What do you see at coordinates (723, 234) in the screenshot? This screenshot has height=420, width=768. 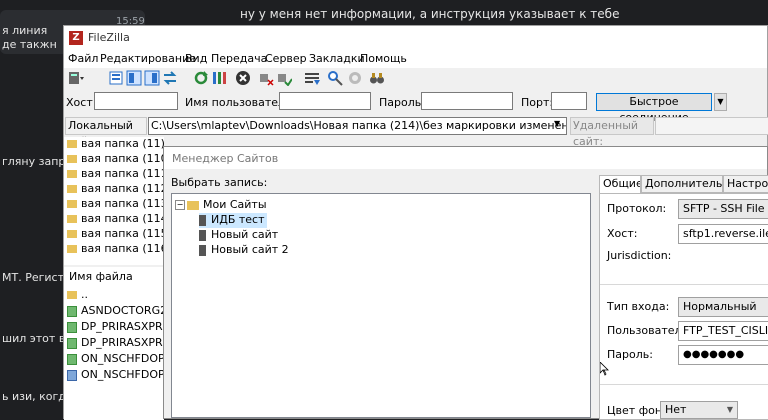 I see `host-field: sftp1.reverse.iledeb` at bounding box center [723, 234].